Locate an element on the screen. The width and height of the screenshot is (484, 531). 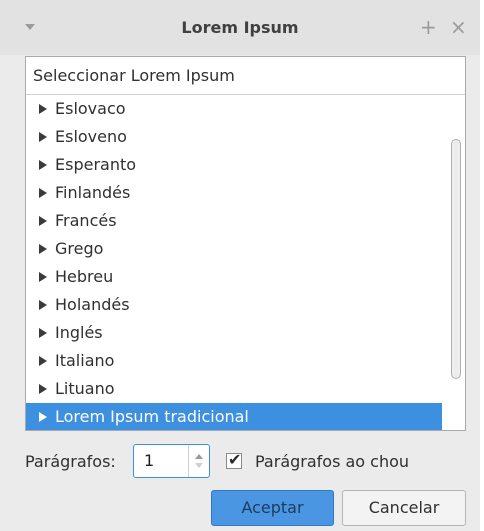
scrollbar-thumb is located at coordinates (456, 259).